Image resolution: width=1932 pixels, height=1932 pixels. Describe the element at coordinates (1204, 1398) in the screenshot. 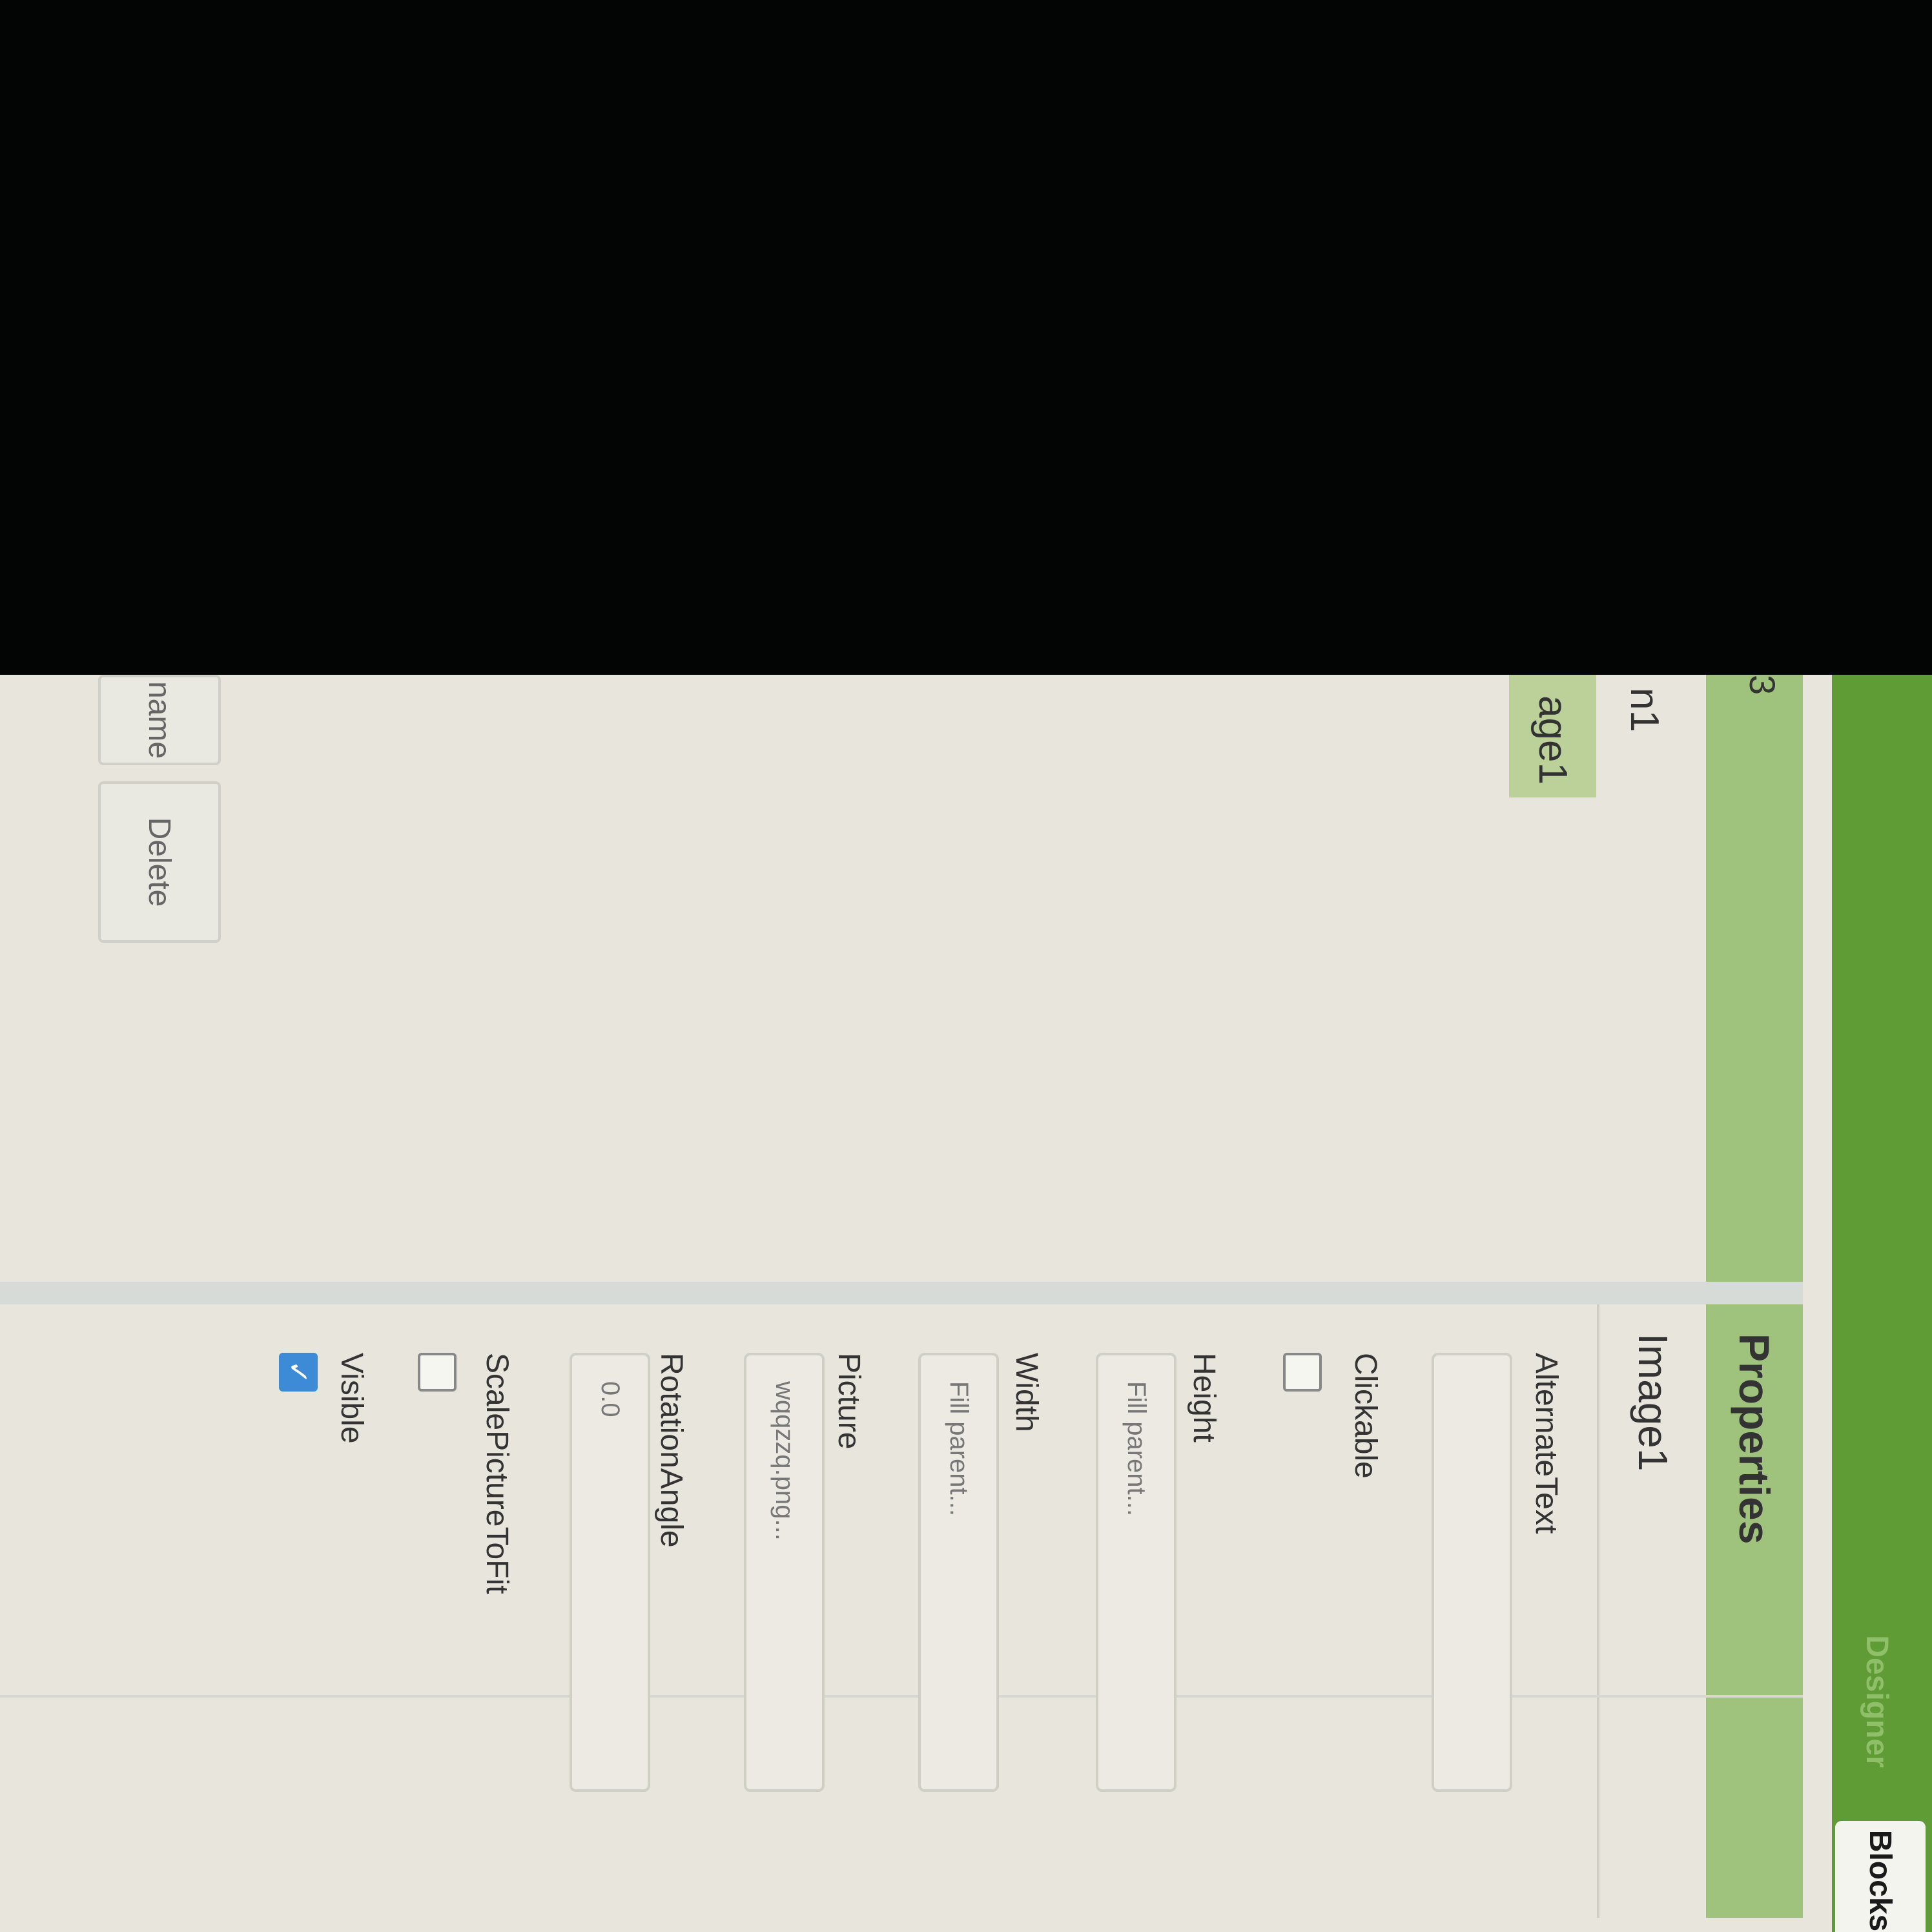

I see `height-label: Height` at that location.